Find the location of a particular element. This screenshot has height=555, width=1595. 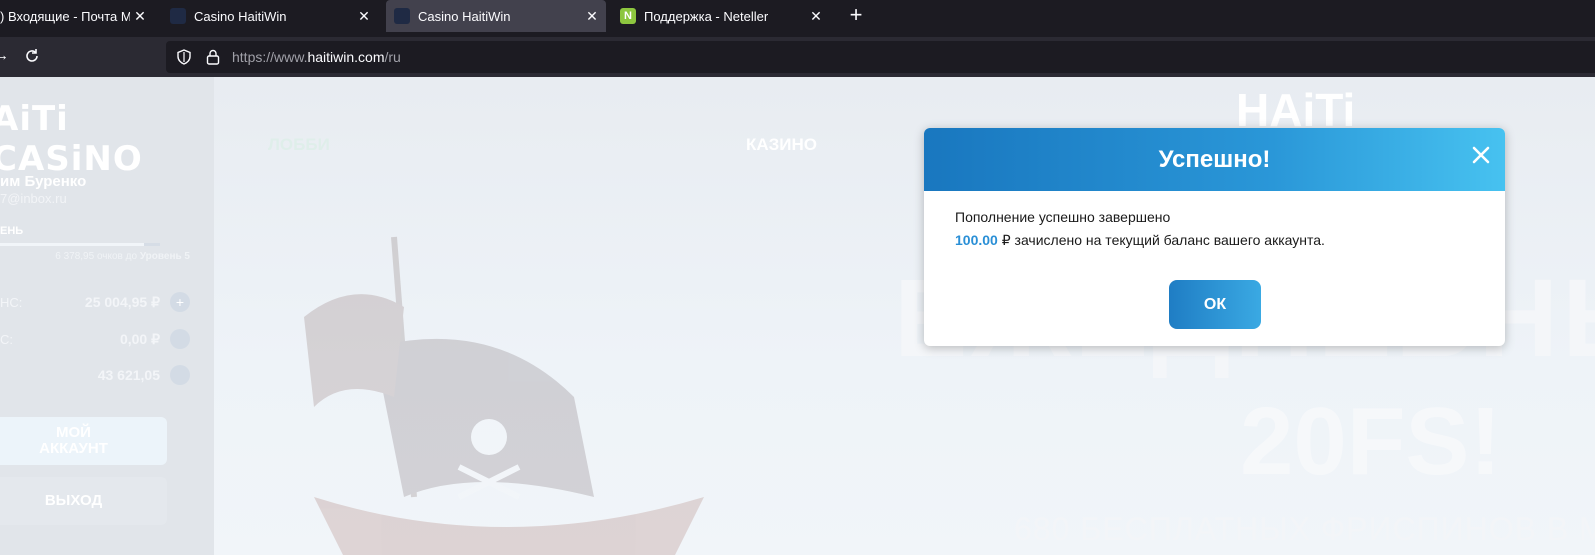

url-path: /ru is located at coordinates (392, 57).